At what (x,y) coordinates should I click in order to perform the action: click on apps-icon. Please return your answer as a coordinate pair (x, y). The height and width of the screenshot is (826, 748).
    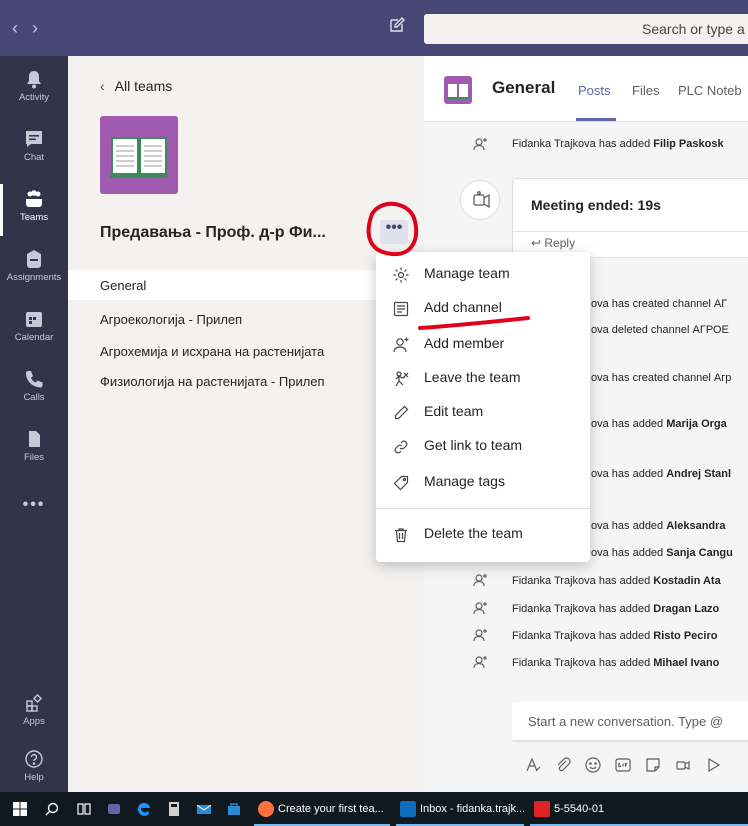
    Looking at the image, I should click on (34, 702).